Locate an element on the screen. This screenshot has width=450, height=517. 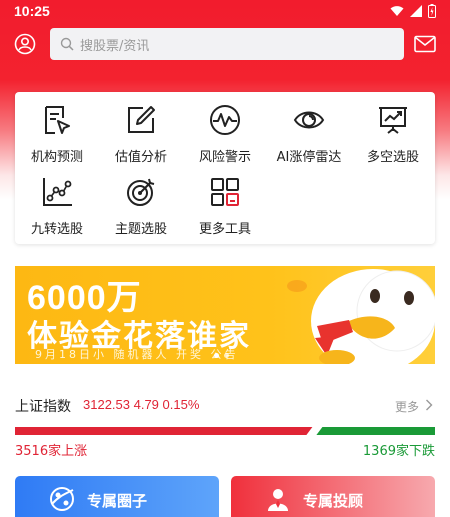
advancers-count: 3516家上涨 is located at coordinates (51, 451).